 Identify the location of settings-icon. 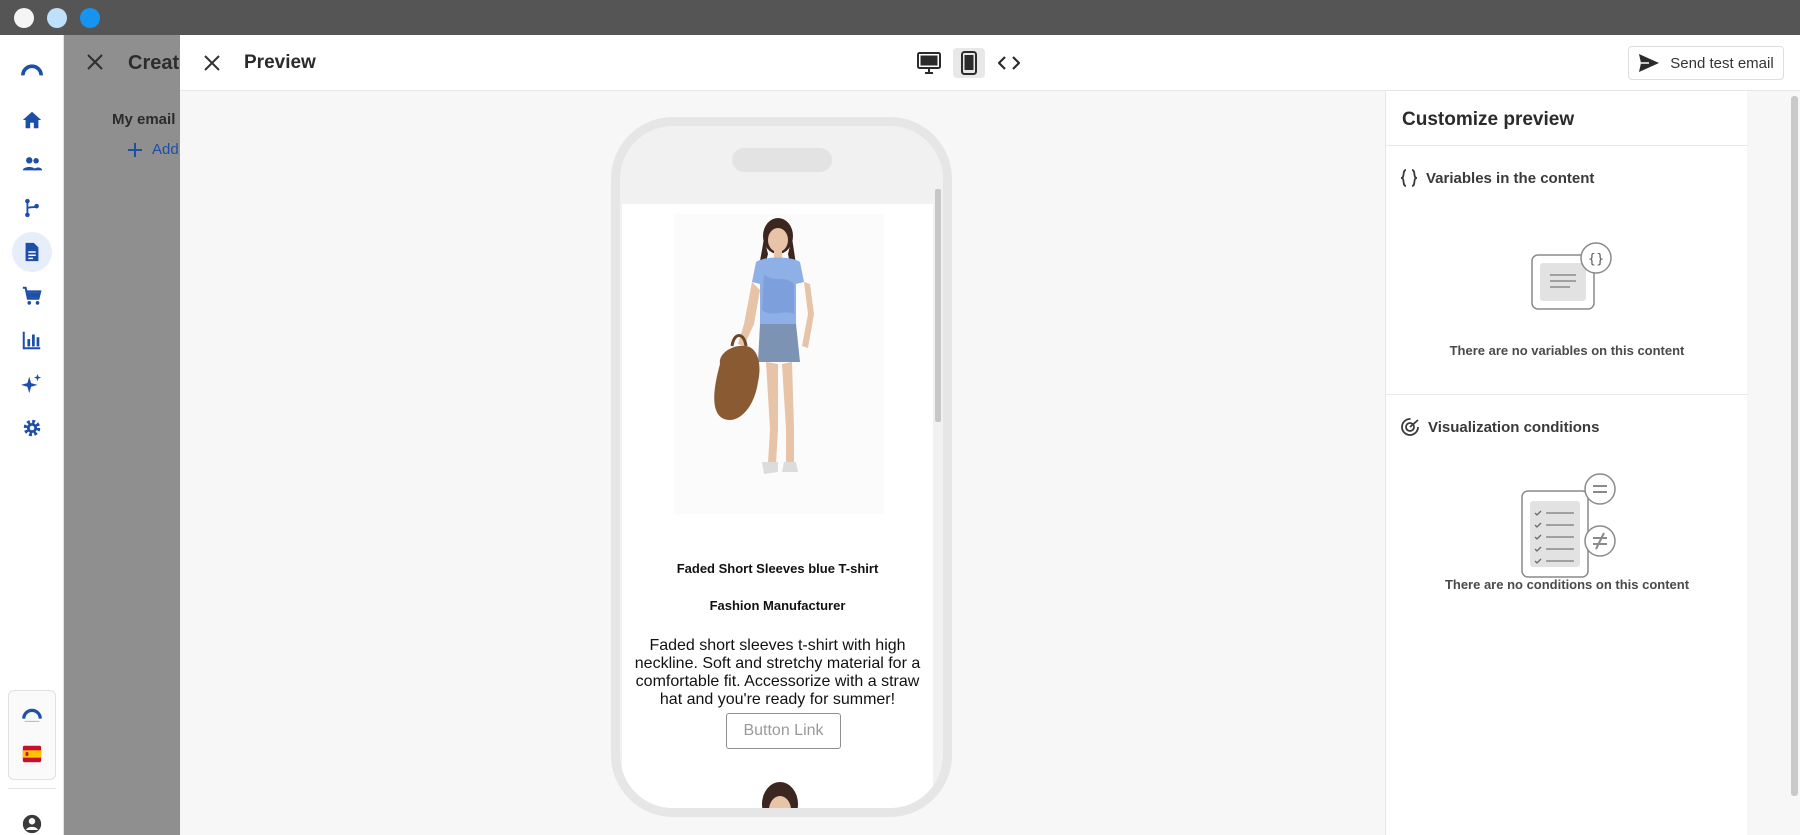
(32, 428).